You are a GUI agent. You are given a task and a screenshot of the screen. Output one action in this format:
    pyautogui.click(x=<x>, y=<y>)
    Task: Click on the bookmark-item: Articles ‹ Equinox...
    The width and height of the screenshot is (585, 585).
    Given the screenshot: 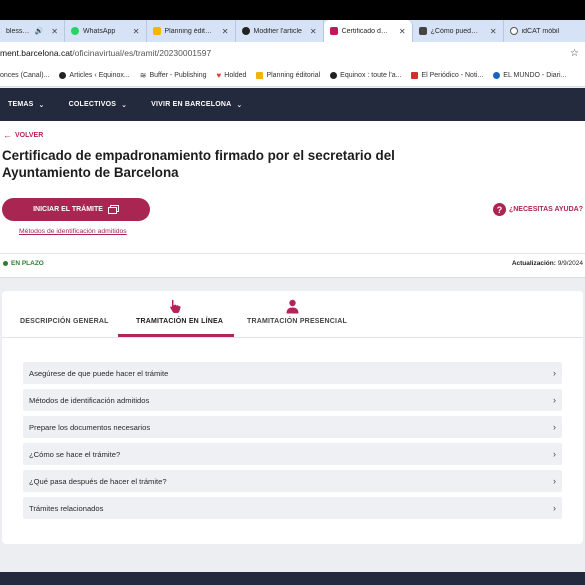 What is the action you would take?
    pyautogui.click(x=94, y=75)
    